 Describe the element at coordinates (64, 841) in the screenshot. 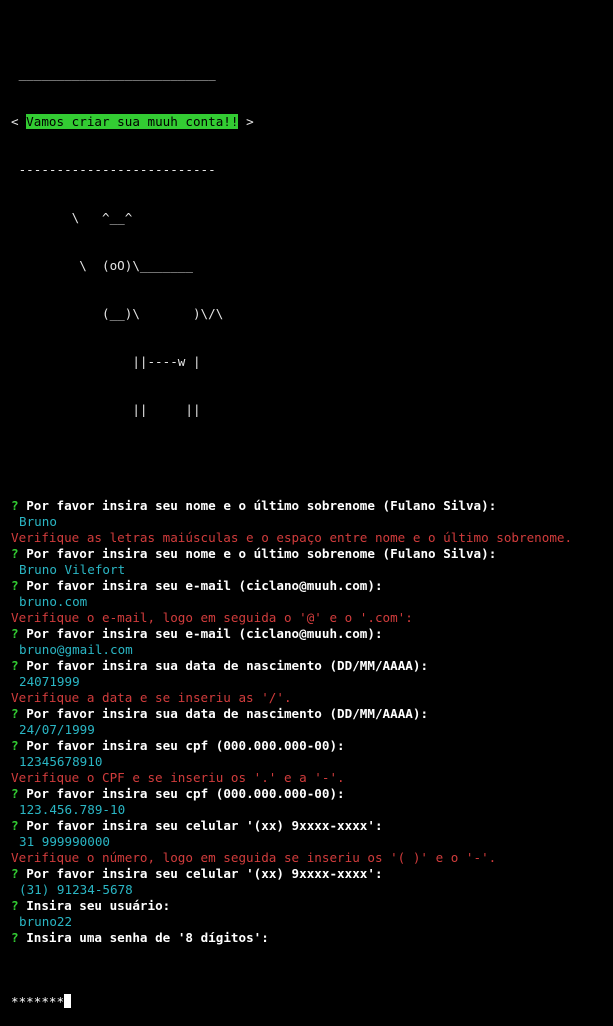

I see `user-answer: 31 999990000` at that location.